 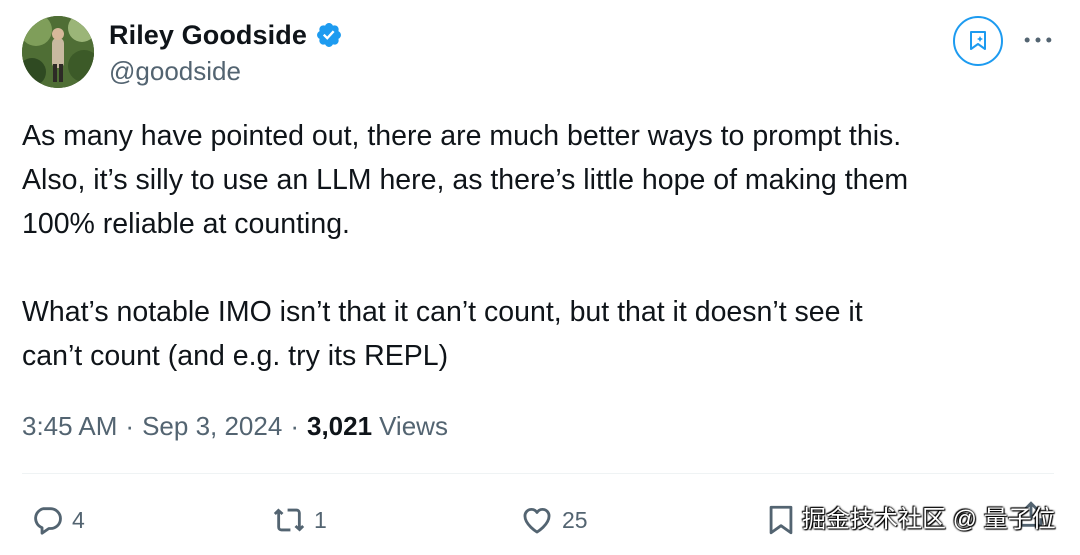 I want to click on author-display-name: Riley Goodside, so click(x=208, y=35).